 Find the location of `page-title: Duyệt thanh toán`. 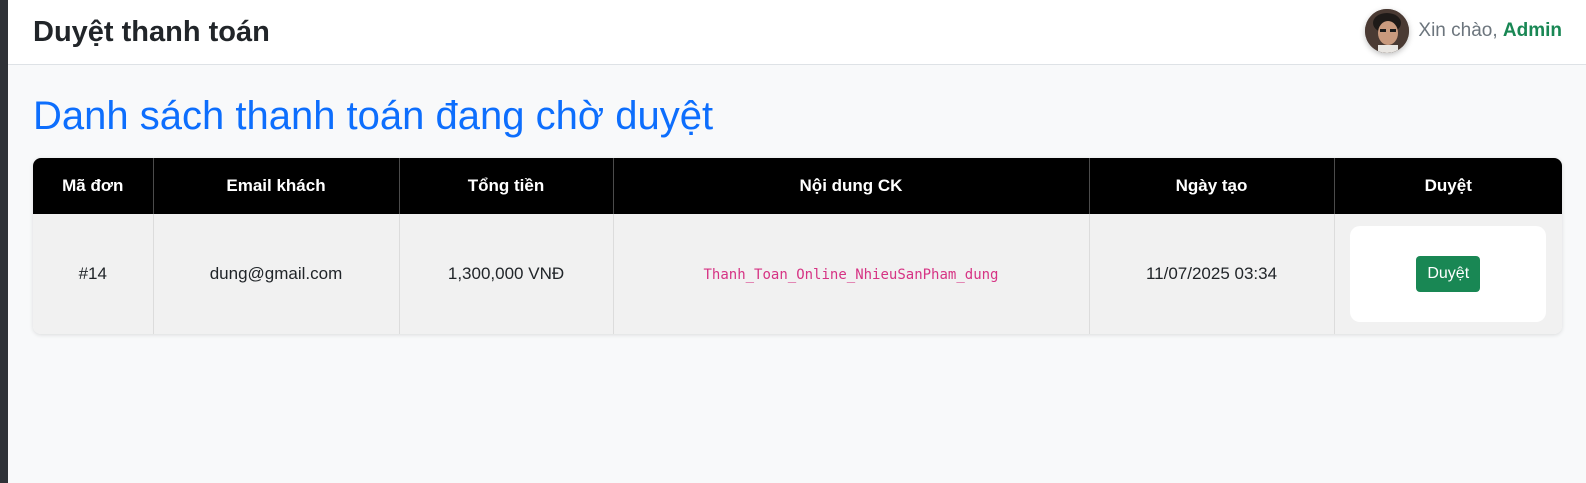

page-title: Duyệt thanh toán is located at coordinates (151, 32).